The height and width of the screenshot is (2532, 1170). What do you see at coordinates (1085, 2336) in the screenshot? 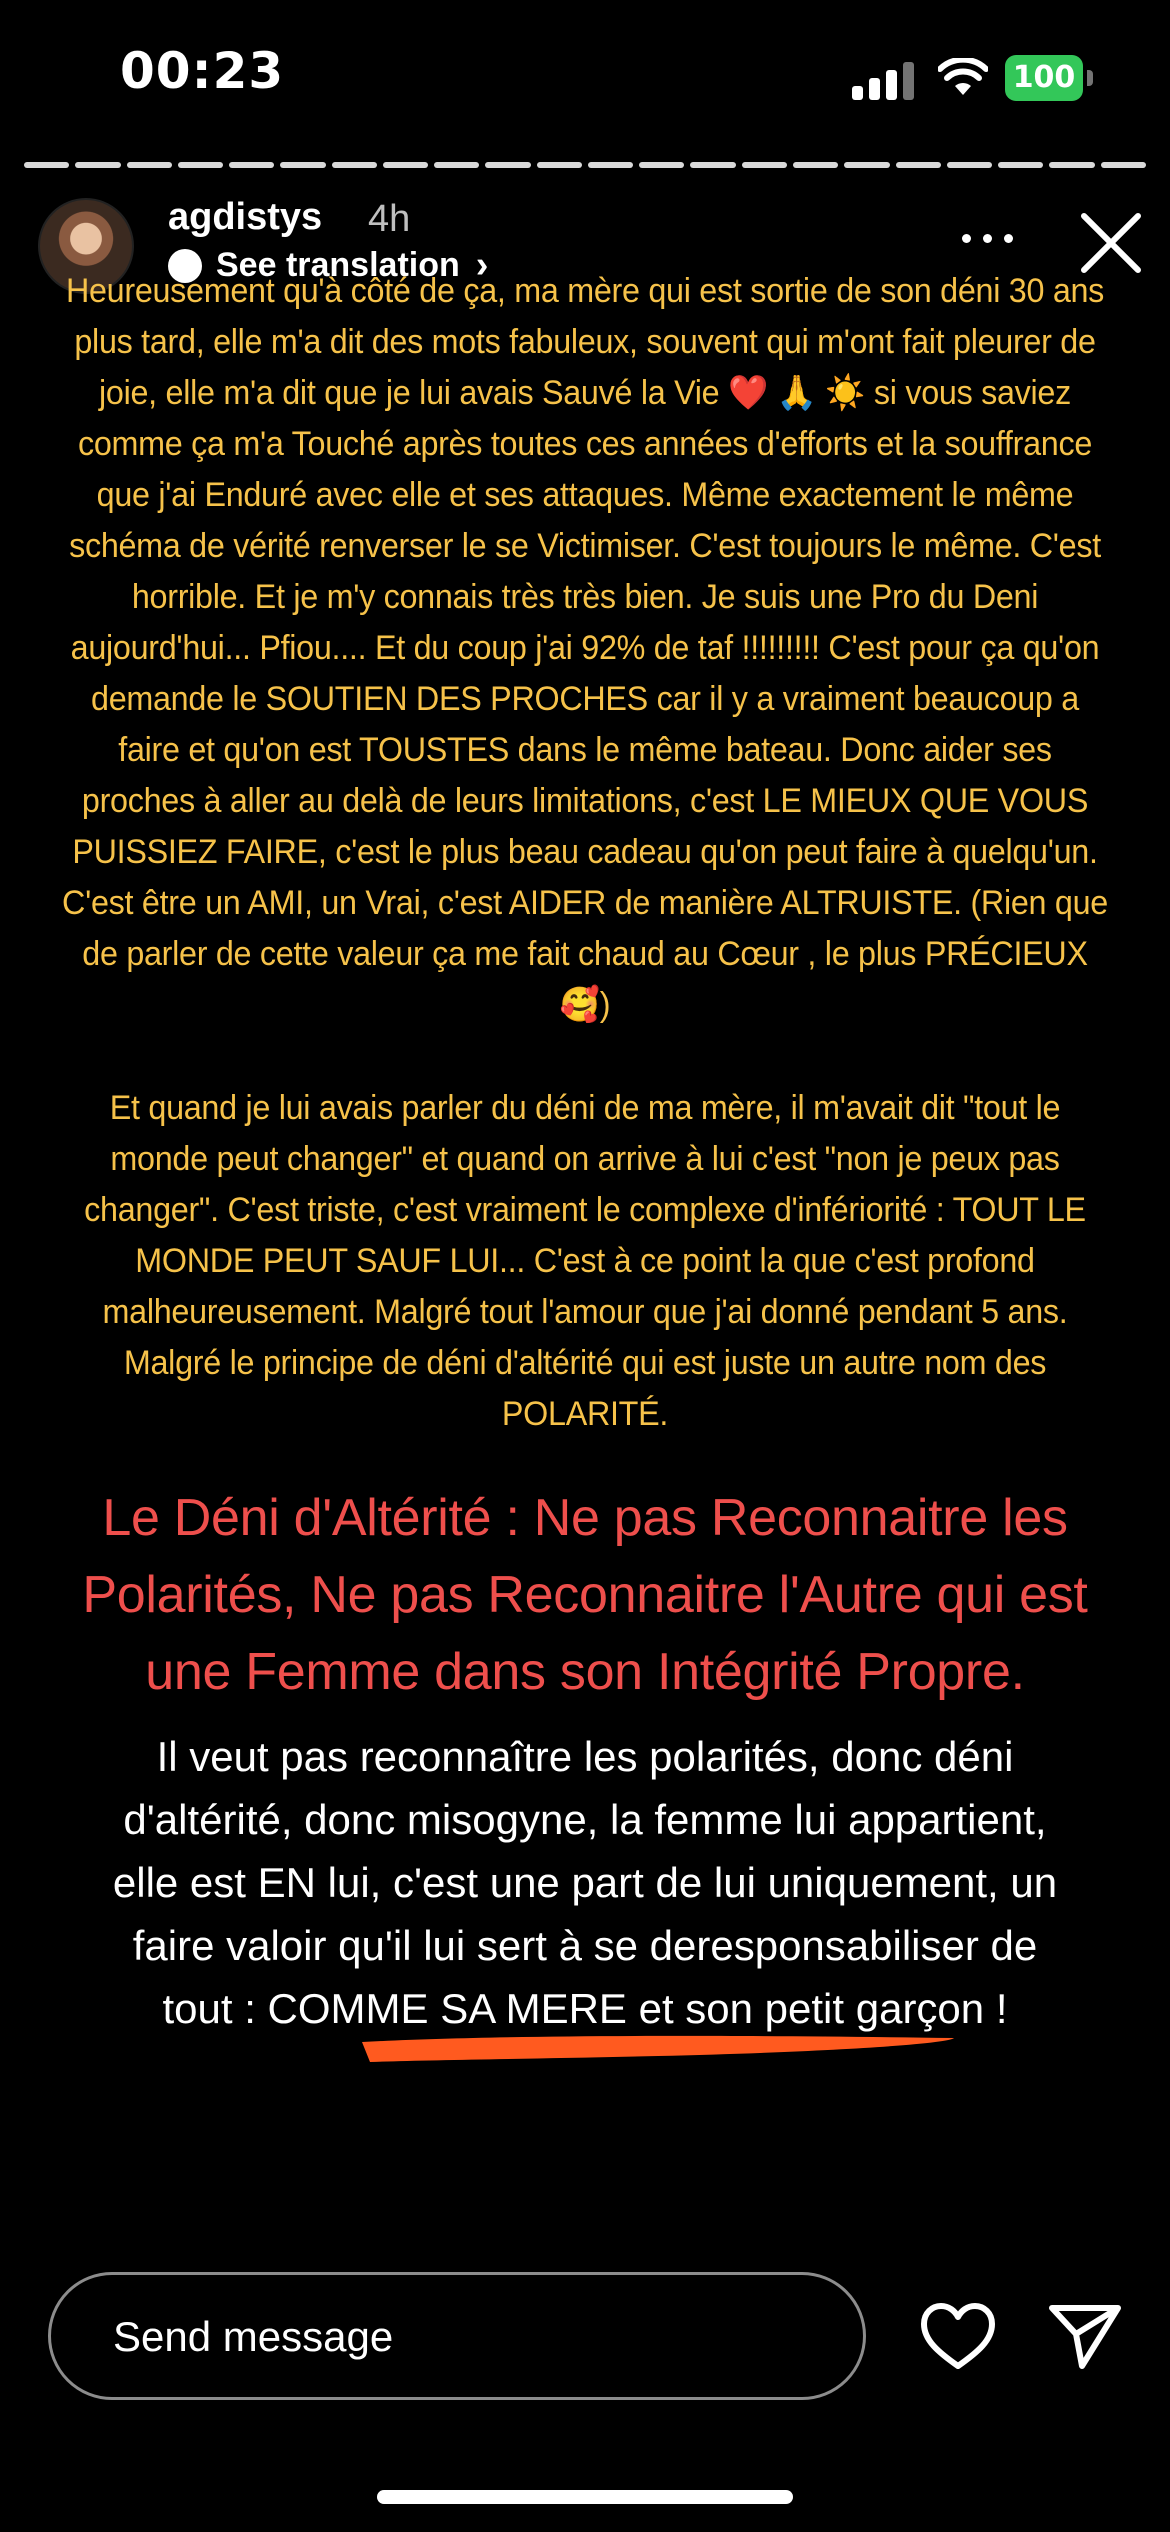
I see `send-icon` at bounding box center [1085, 2336].